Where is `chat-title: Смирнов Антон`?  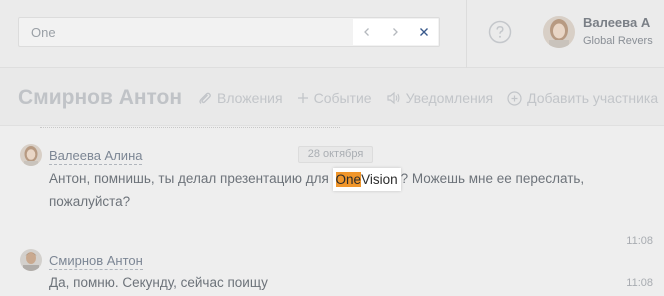 chat-title: Смирнов Антон is located at coordinates (100, 97).